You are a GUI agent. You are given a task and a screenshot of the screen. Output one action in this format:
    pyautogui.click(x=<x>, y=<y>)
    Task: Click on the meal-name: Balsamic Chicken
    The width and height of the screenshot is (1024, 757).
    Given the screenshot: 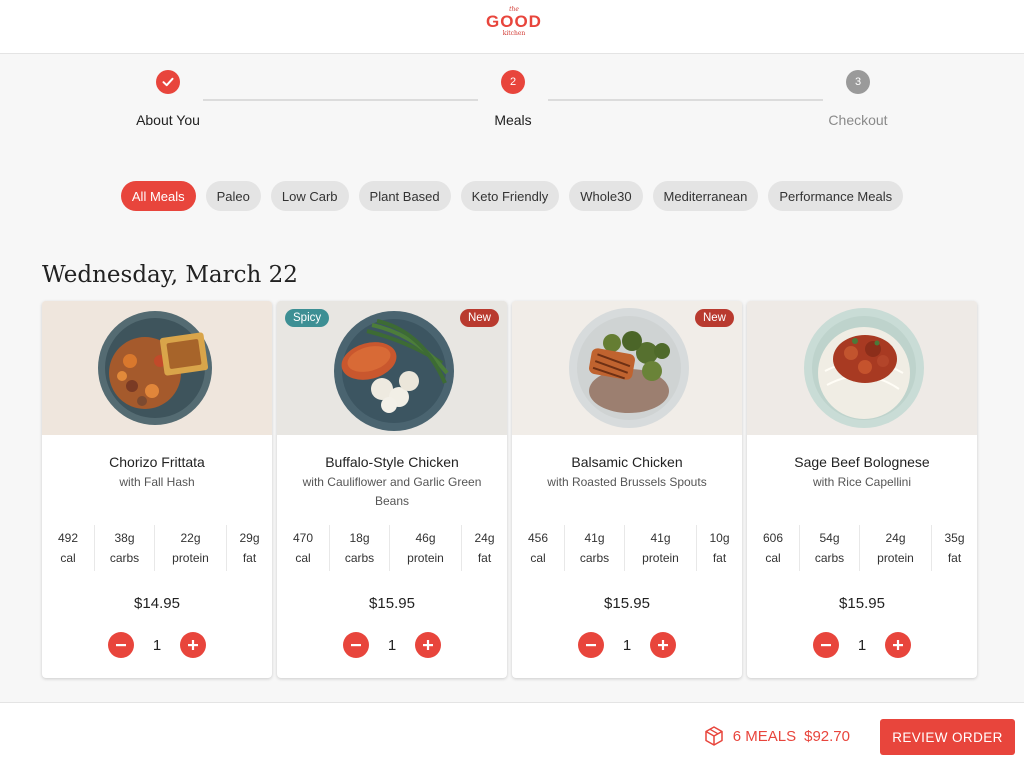 What is the action you would take?
    pyautogui.click(x=627, y=462)
    